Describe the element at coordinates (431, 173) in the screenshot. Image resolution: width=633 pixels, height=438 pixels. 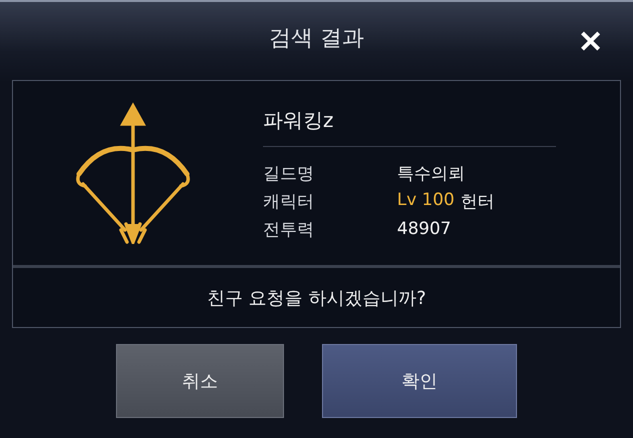
I see `field-value: 특수의뢰` at that location.